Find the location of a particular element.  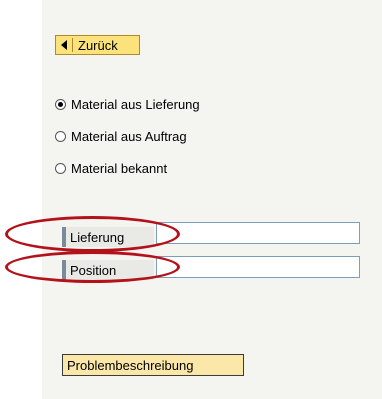

problembeschreibung-button: Problembeschreibung is located at coordinates (153, 365).